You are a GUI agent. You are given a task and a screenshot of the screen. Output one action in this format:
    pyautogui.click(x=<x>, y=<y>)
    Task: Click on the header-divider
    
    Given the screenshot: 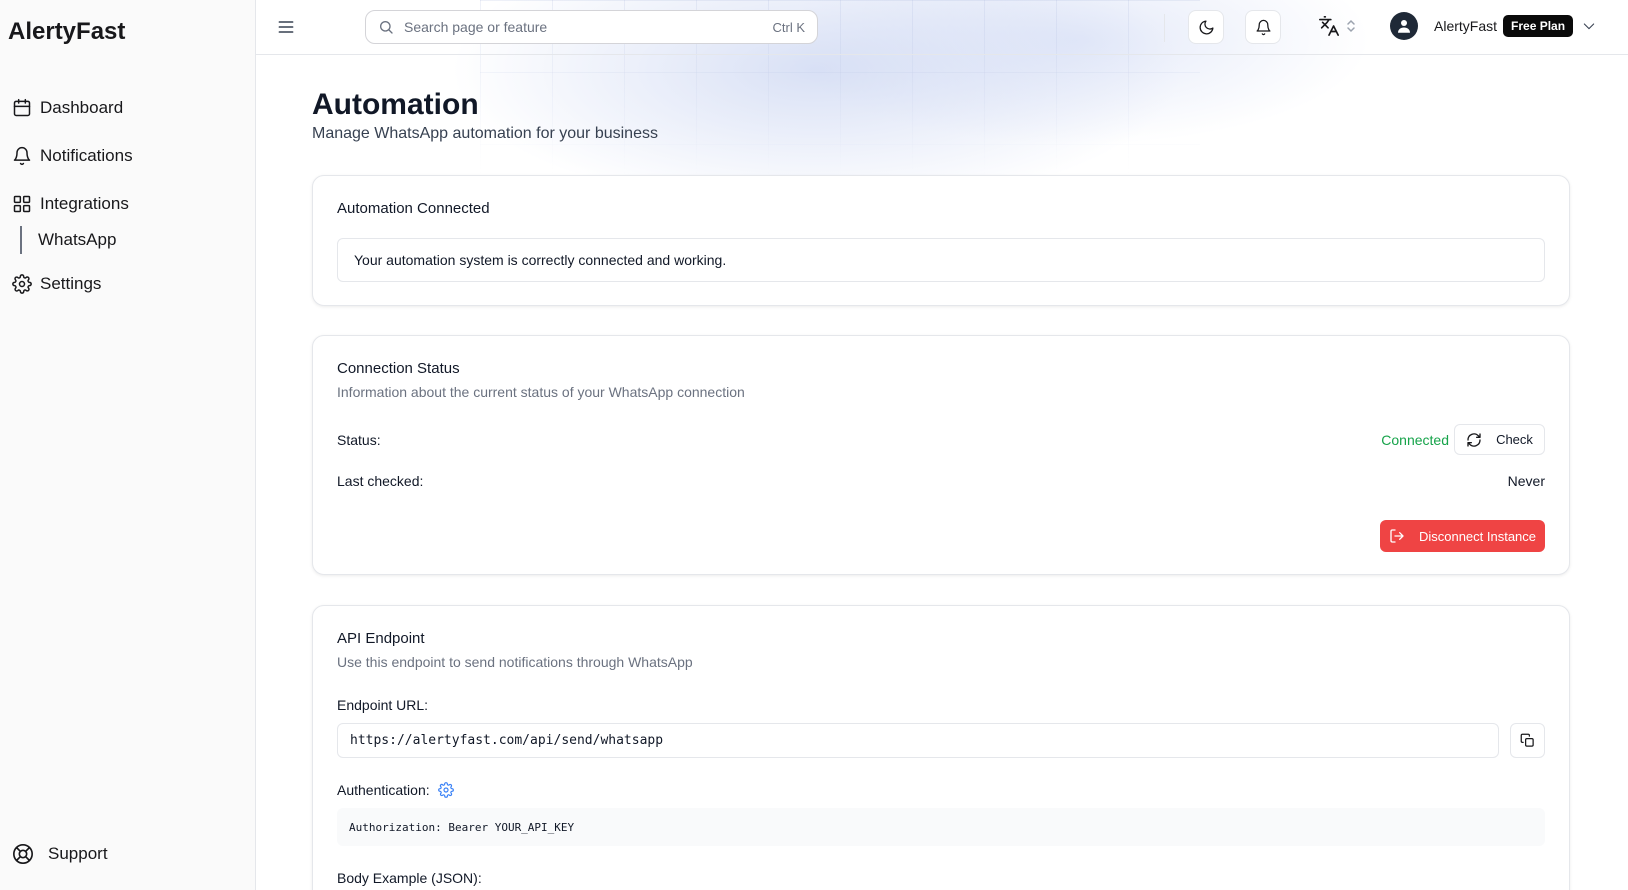 What is the action you would take?
    pyautogui.click(x=1164, y=28)
    